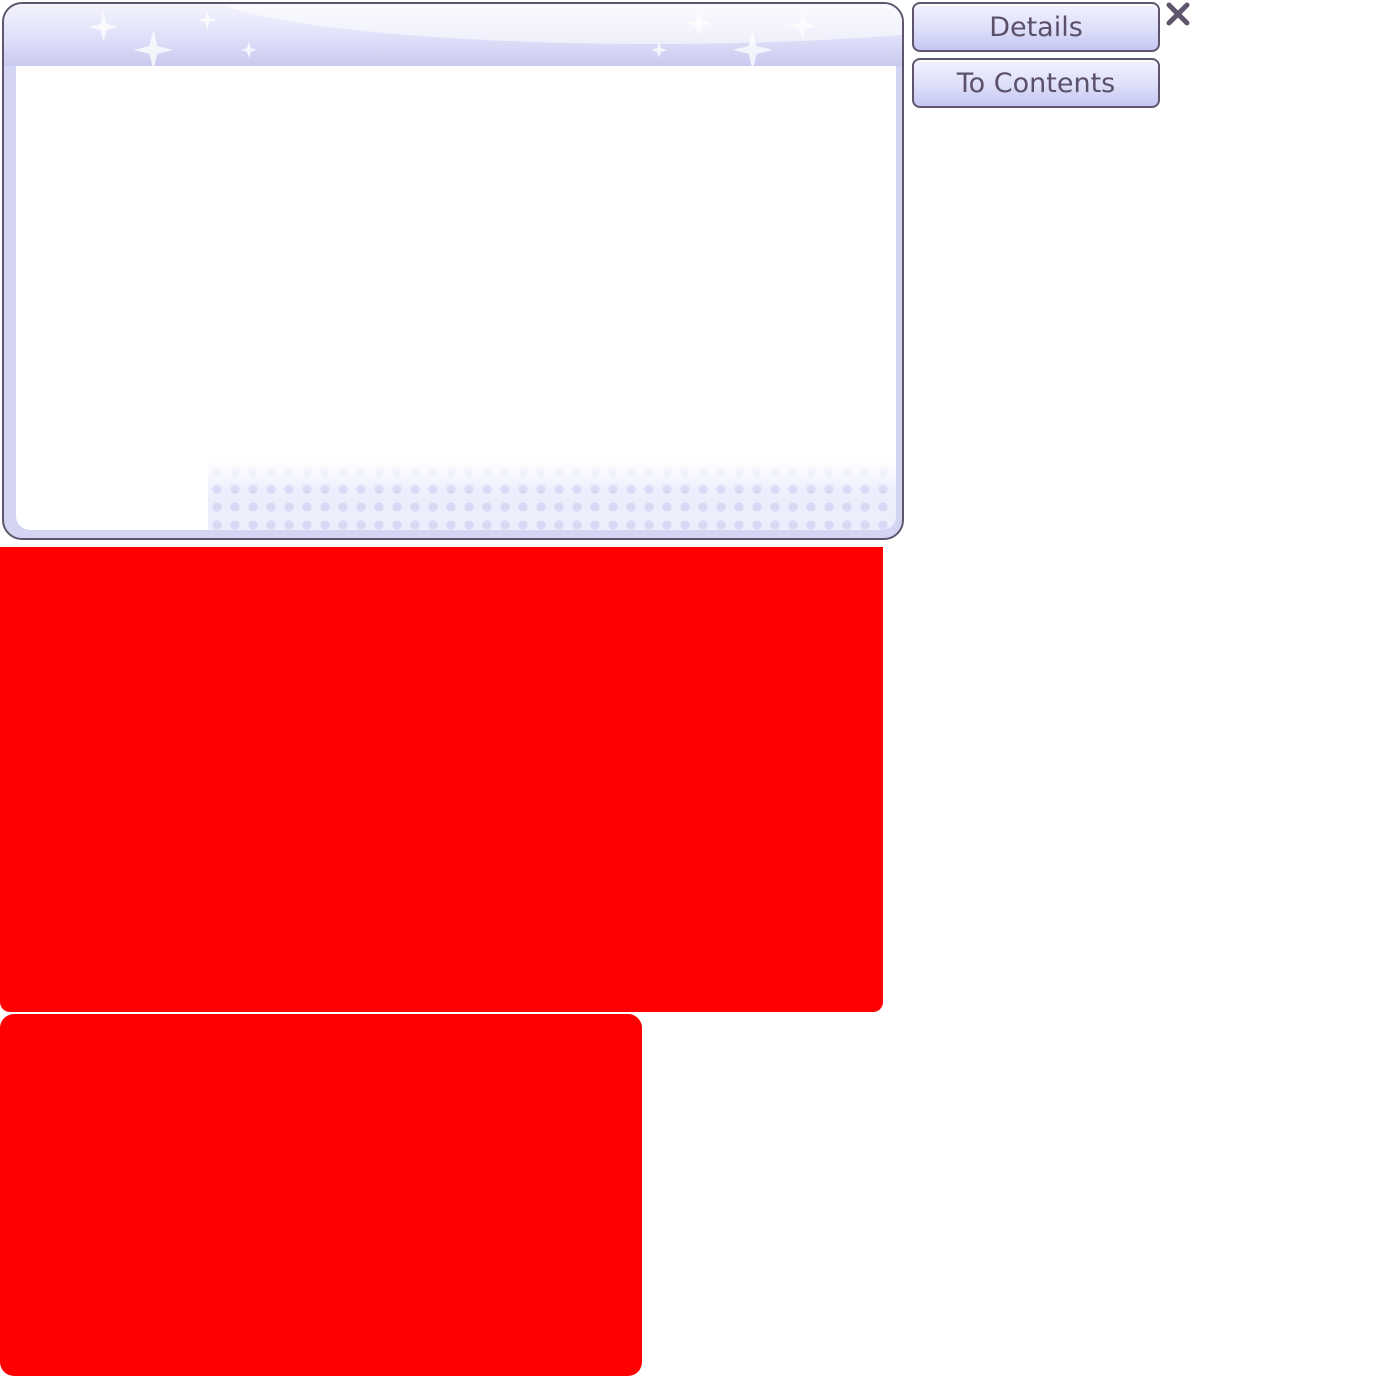  I want to click on window-header, so click(453, 35).